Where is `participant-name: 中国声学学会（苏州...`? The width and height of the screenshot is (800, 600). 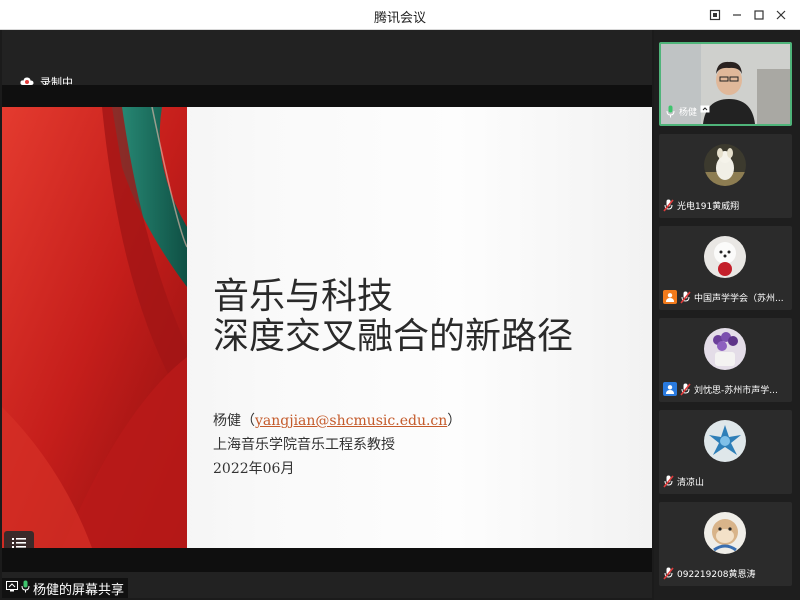 participant-name: 中国声学学会（苏州... is located at coordinates (739, 298).